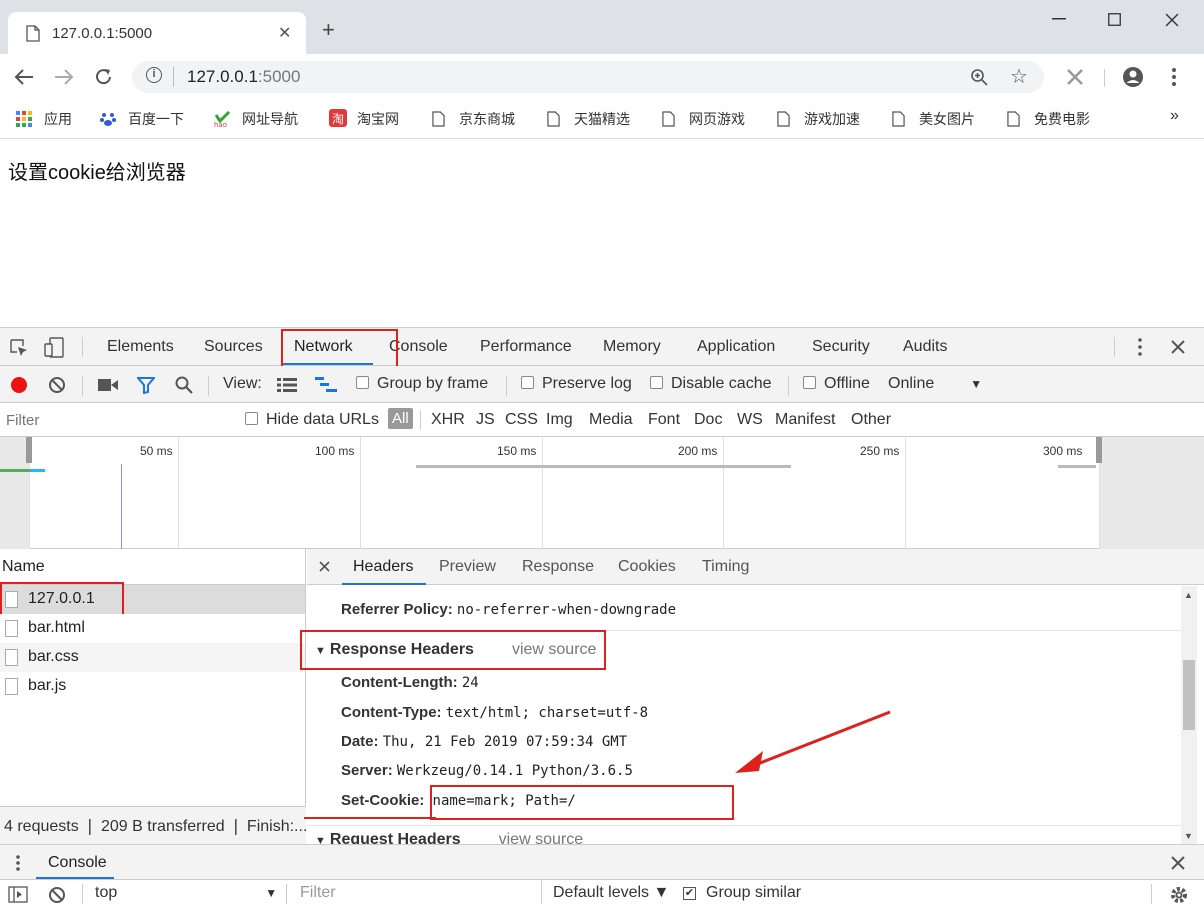  What do you see at coordinates (1114, 19) in the screenshot?
I see `maximize-icon` at bounding box center [1114, 19].